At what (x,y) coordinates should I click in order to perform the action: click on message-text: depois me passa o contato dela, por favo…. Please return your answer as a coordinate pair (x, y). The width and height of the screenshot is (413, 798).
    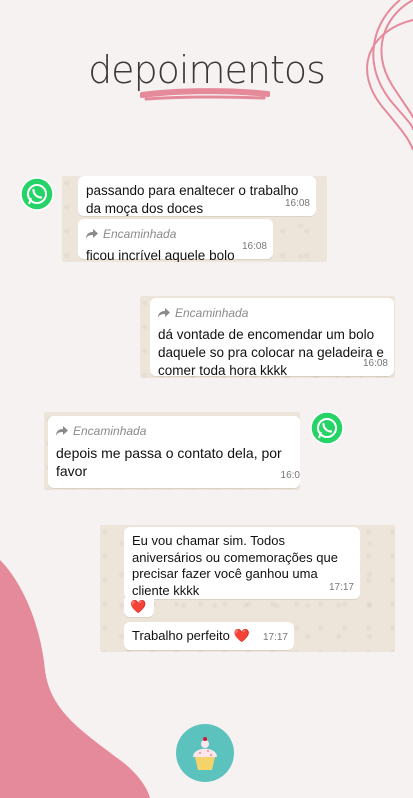
    Looking at the image, I should click on (169, 462).